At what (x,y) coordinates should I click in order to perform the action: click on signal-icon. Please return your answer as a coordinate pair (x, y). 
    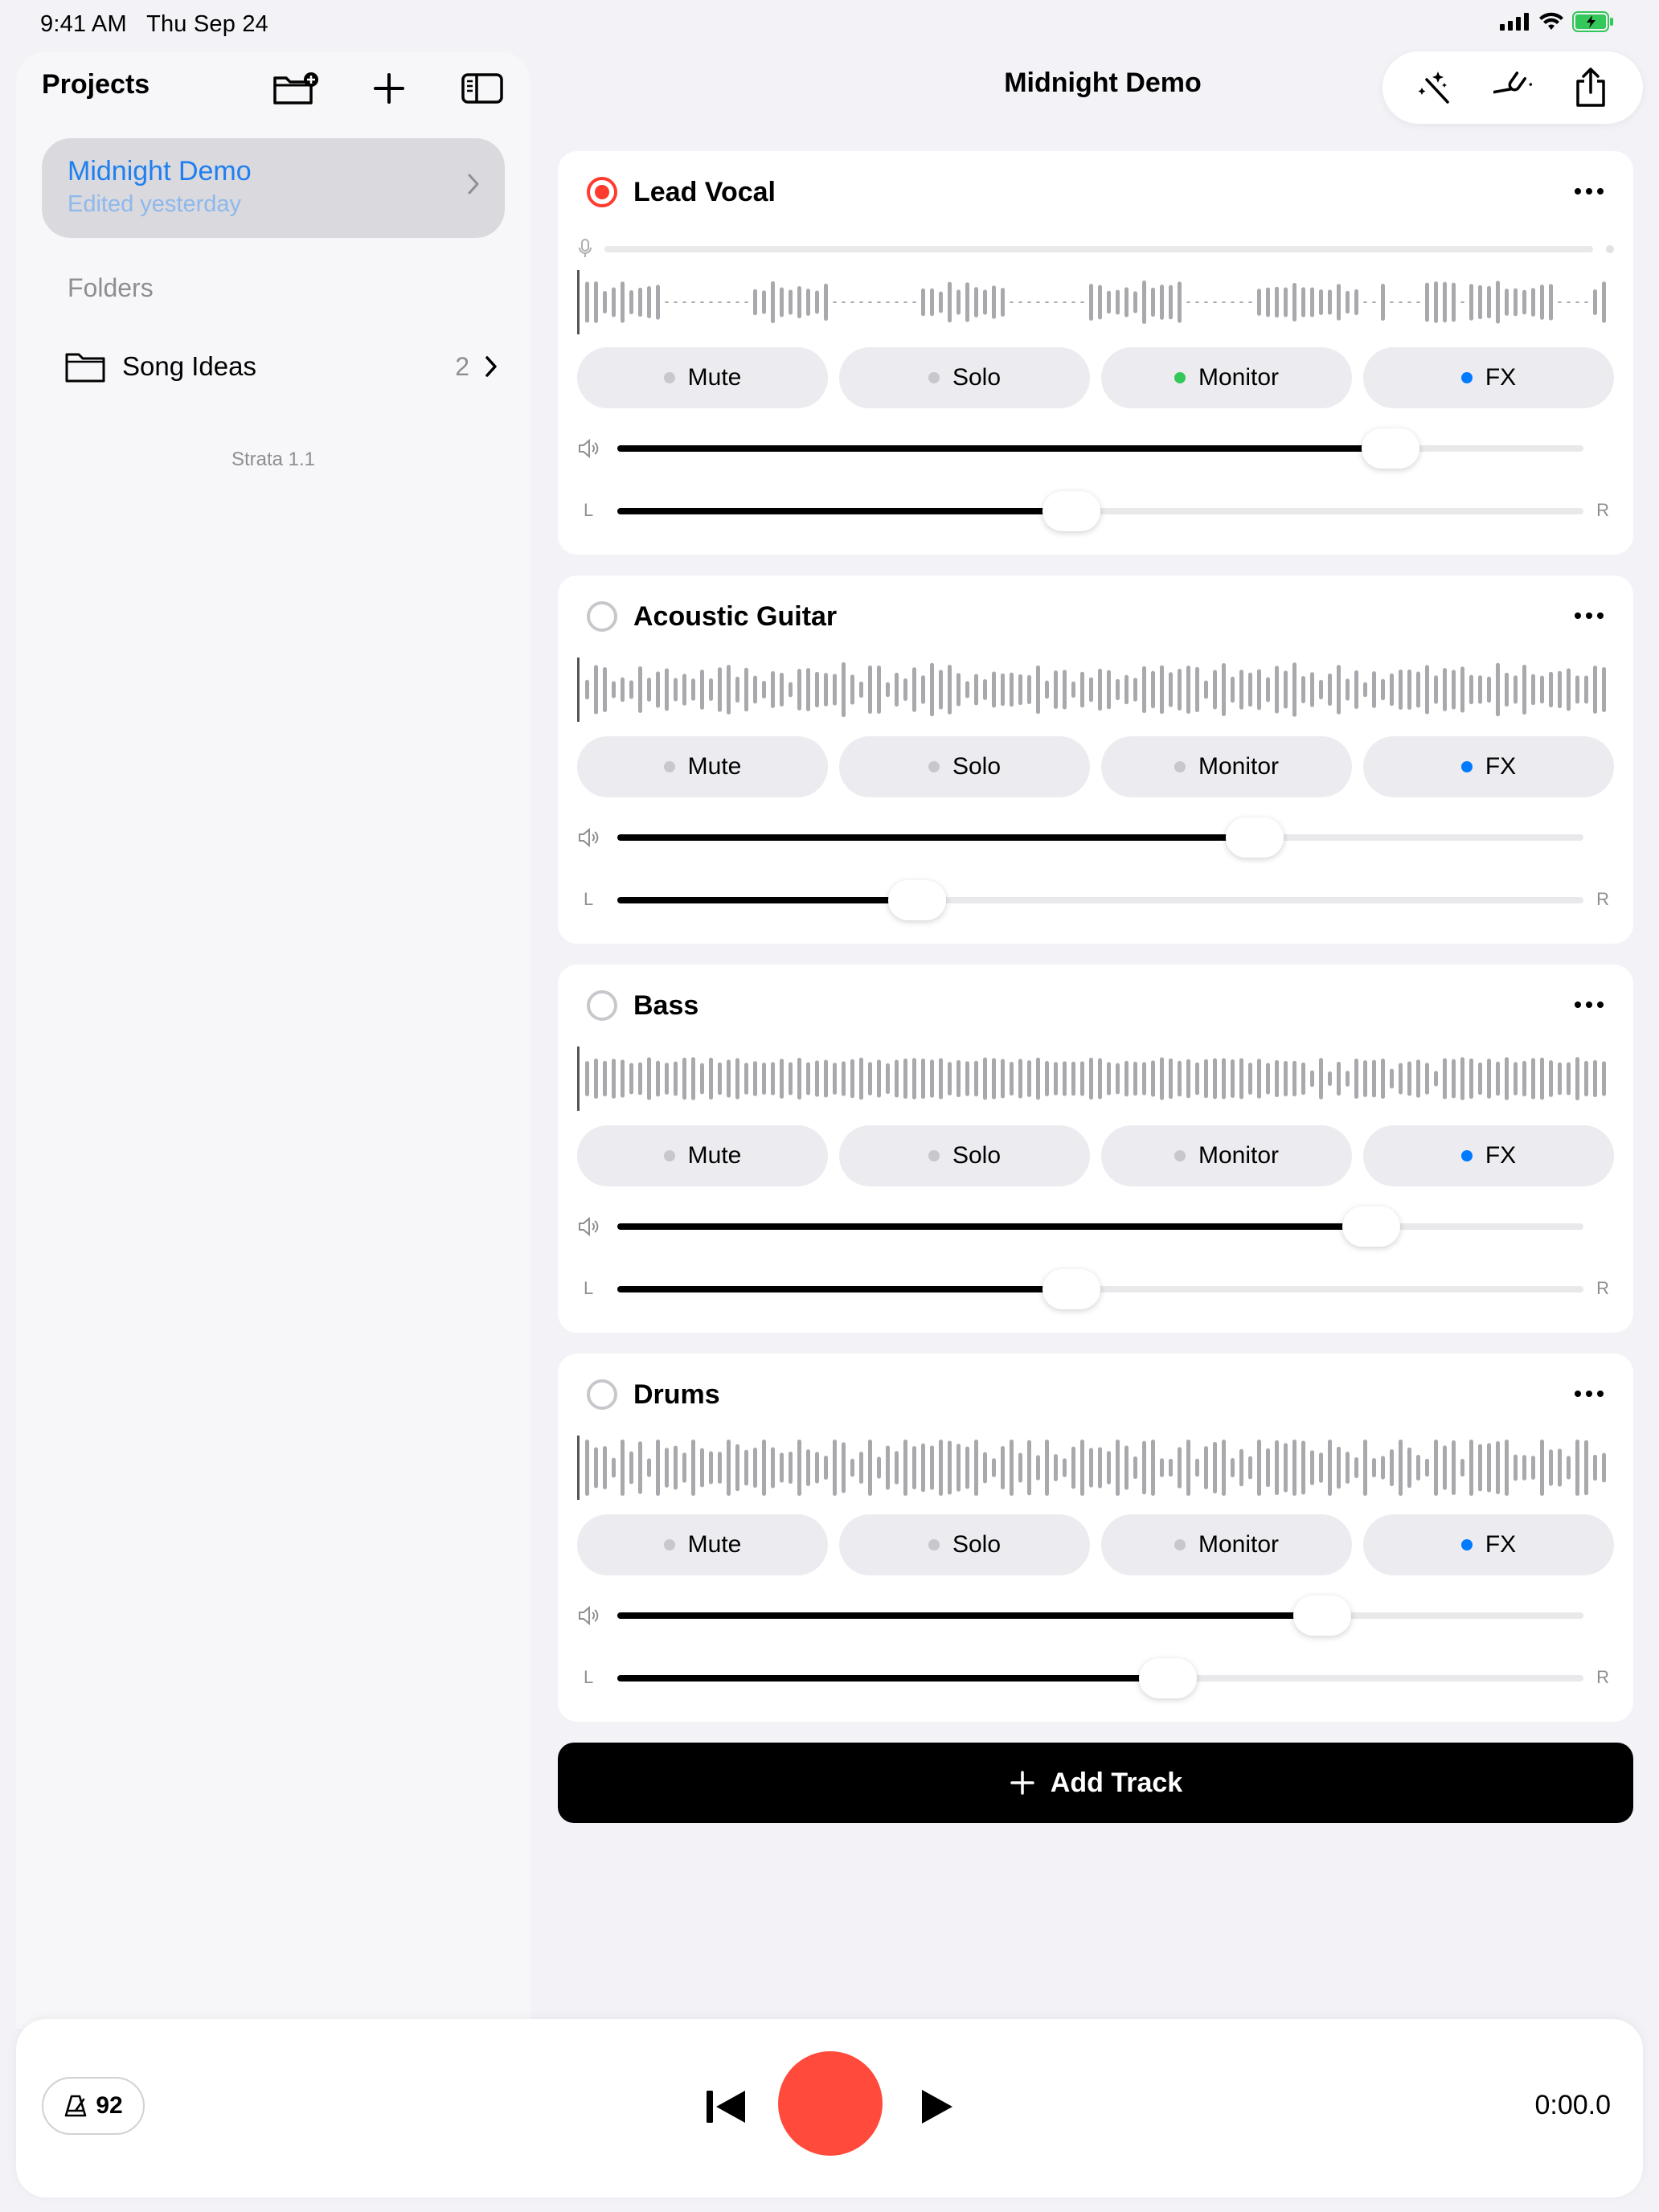
    Looking at the image, I should click on (1514, 22).